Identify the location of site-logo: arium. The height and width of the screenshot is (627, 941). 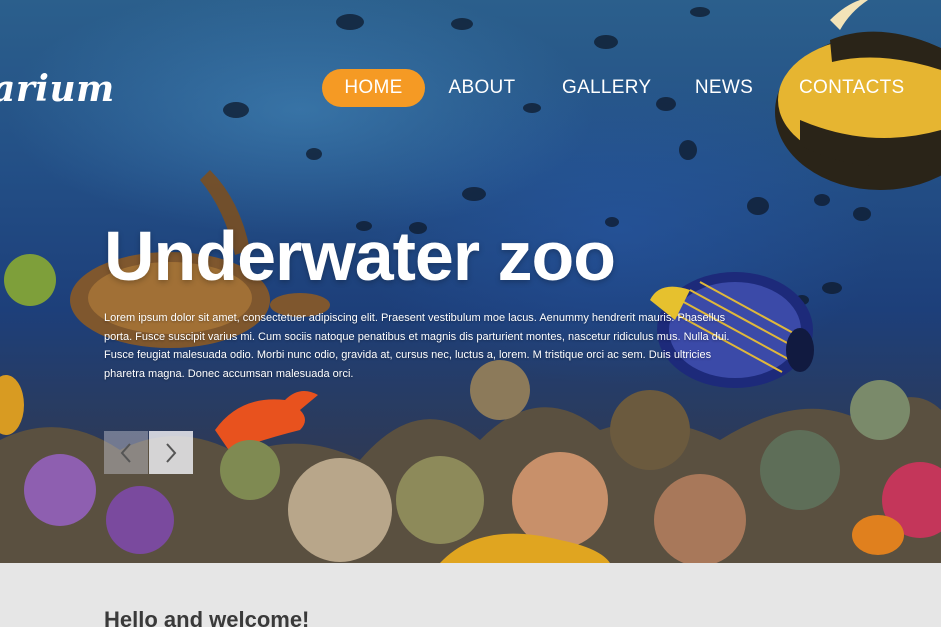
(57, 89).